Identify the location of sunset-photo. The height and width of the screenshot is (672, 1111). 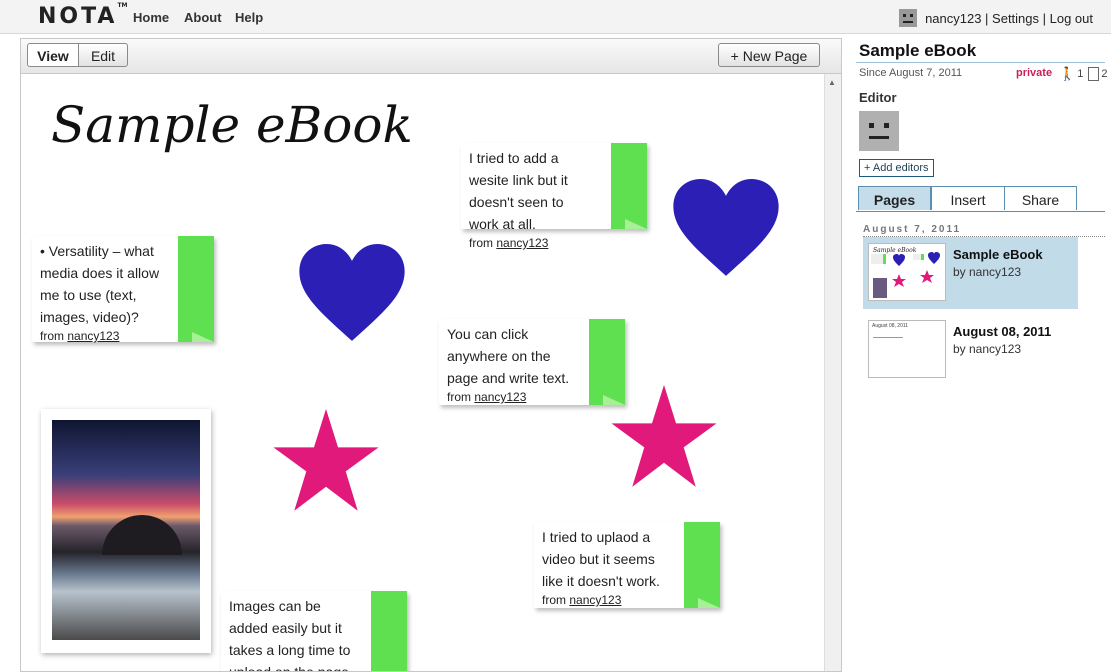
(126, 531).